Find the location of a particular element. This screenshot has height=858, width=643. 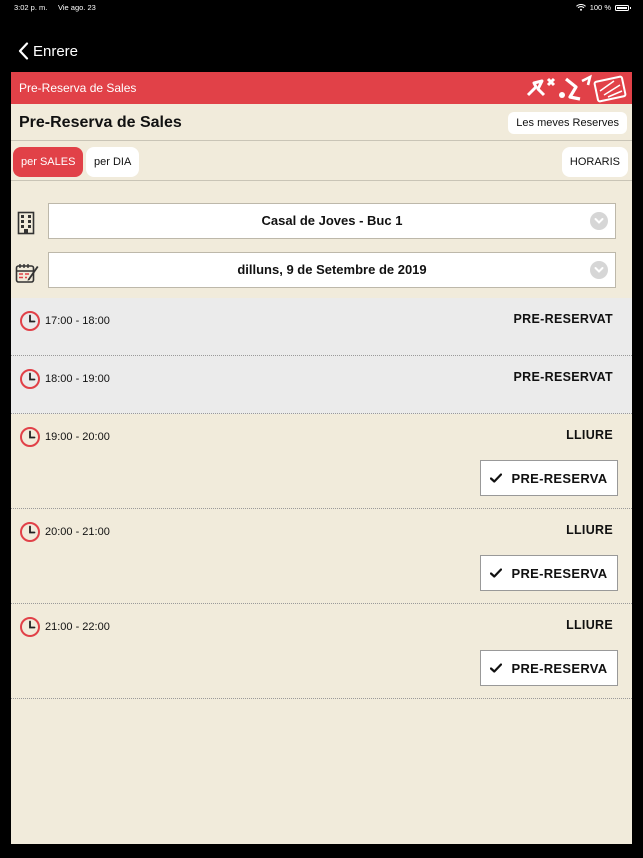

time-slot-row: 19:00 - 20:00 LLIURE PRE-RESERVA is located at coordinates (321, 461).